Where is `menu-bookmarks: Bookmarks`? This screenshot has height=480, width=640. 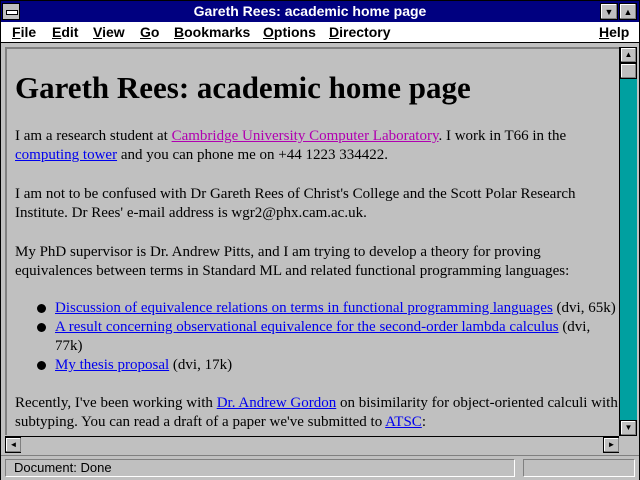
menu-bookmarks: Bookmarks is located at coordinates (212, 32).